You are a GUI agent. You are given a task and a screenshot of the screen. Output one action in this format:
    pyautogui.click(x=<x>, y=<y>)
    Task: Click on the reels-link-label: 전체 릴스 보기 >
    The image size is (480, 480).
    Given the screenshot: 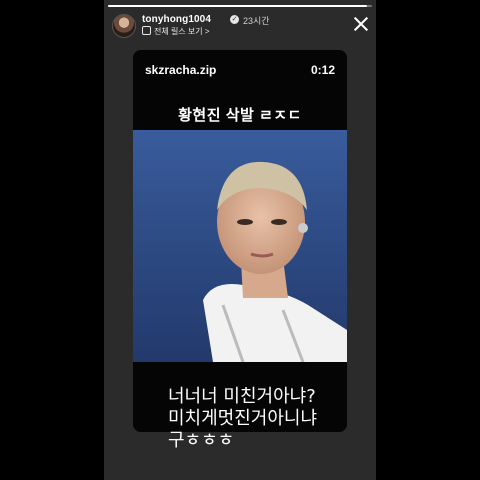 What is the action you would take?
    pyautogui.click(x=182, y=31)
    